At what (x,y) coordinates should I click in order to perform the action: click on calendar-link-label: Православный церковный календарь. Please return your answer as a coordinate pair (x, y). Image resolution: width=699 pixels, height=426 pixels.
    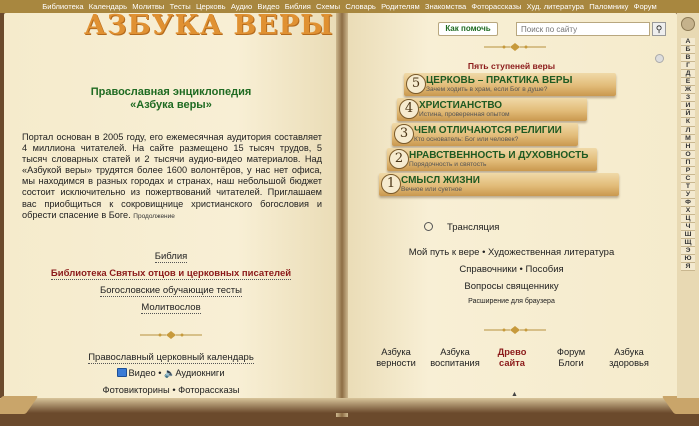
    Looking at the image, I should click on (171, 358).